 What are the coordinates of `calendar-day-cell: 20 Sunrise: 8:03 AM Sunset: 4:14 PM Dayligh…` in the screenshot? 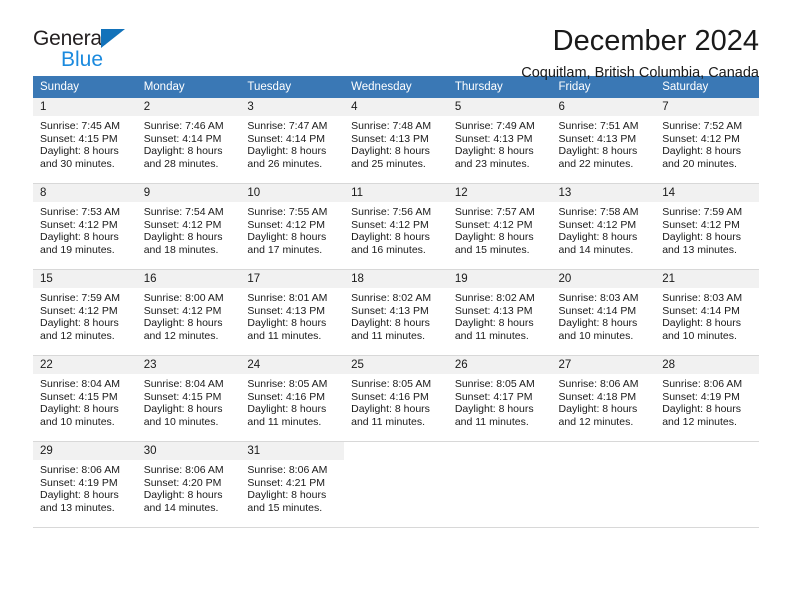 It's located at (603, 312).